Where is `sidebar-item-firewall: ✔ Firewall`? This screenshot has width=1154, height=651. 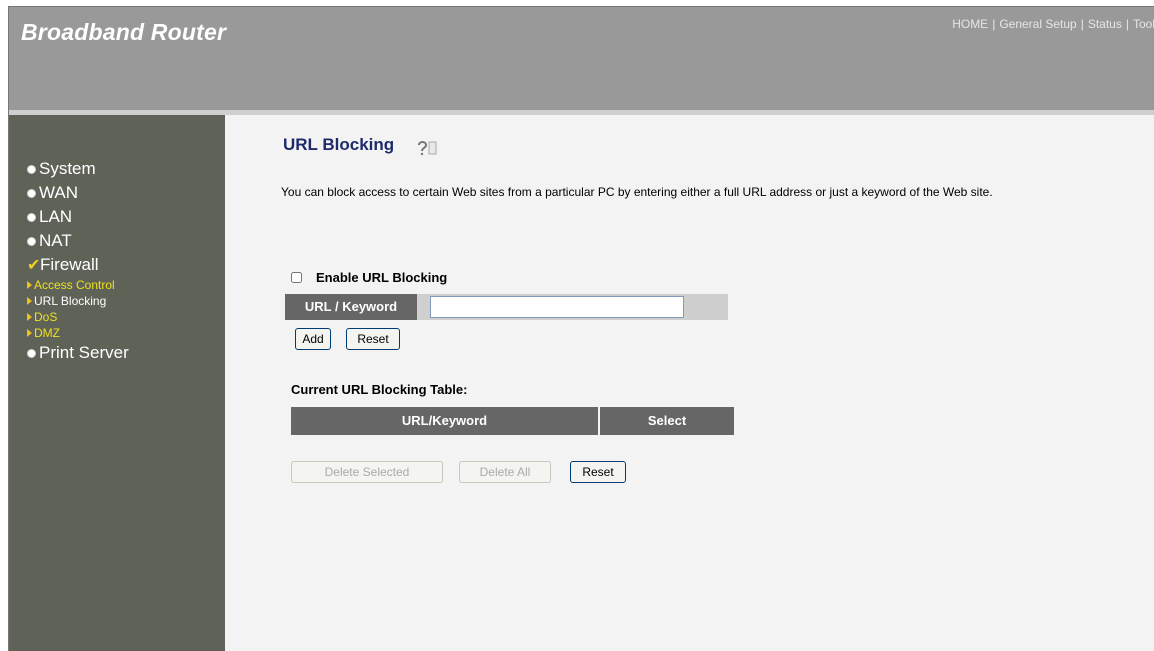 sidebar-item-firewall: ✔ Firewall is located at coordinates (78, 265).